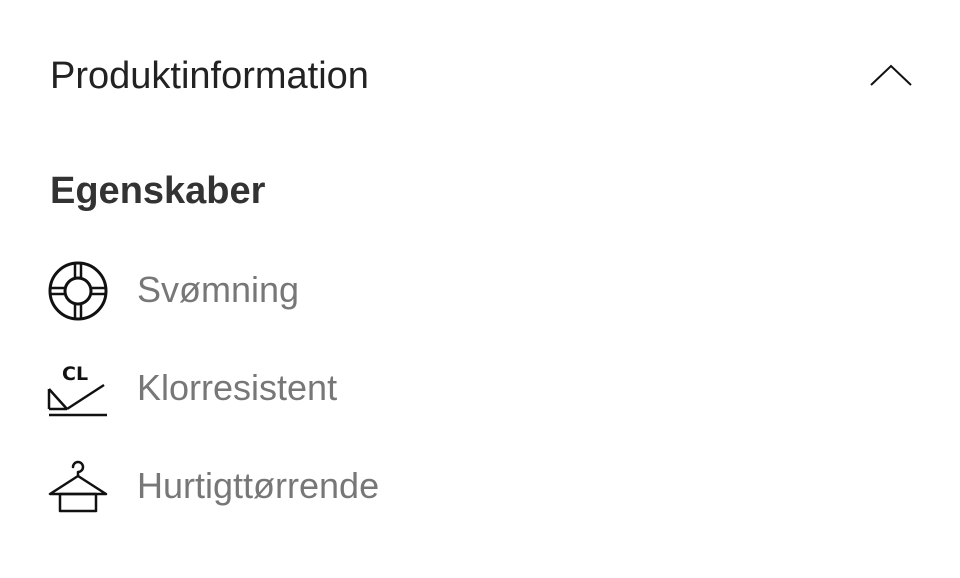 The height and width of the screenshot is (578, 960). I want to click on svg-text: CL, so click(75, 374).